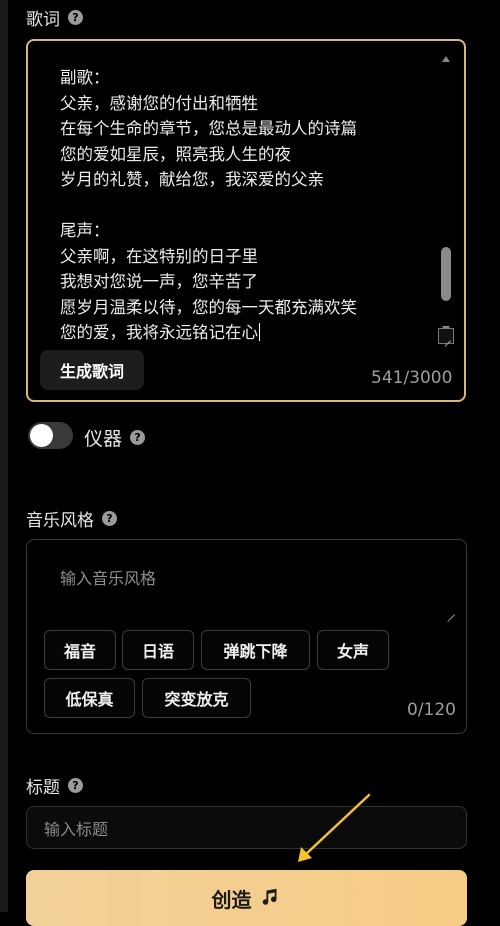 The image size is (500, 926). What do you see at coordinates (108, 577) in the screenshot?
I see `music-style-input: 输入音乐风格` at bounding box center [108, 577].